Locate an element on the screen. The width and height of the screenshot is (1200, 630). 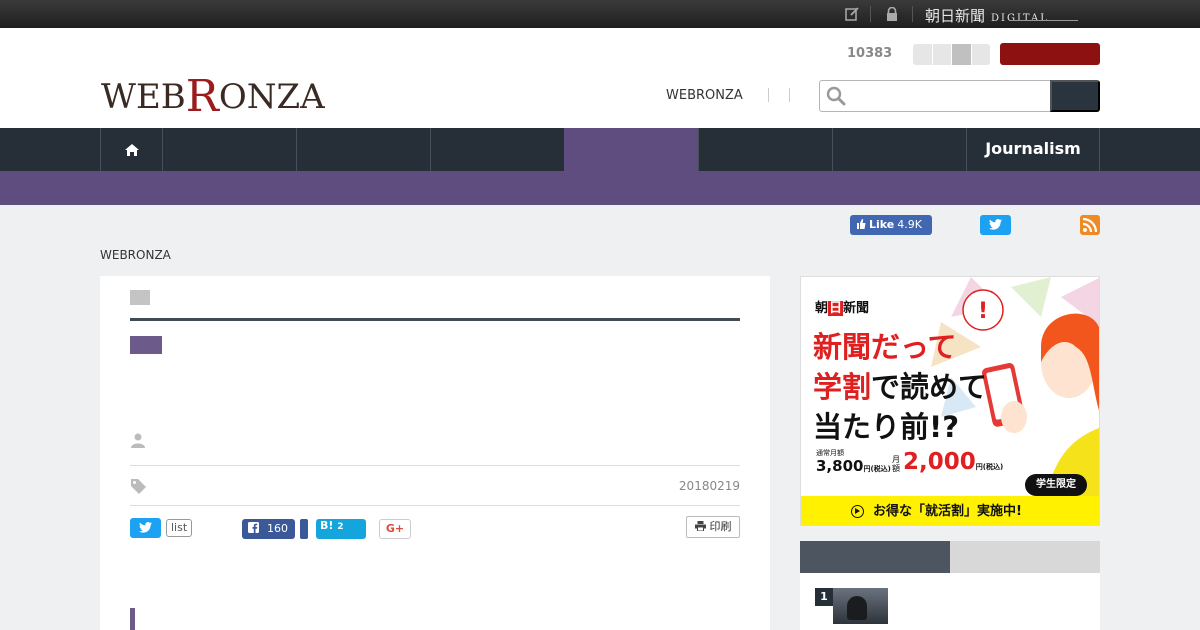
ad-headline-3: 当たり前!? is located at coordinates (886, 427).